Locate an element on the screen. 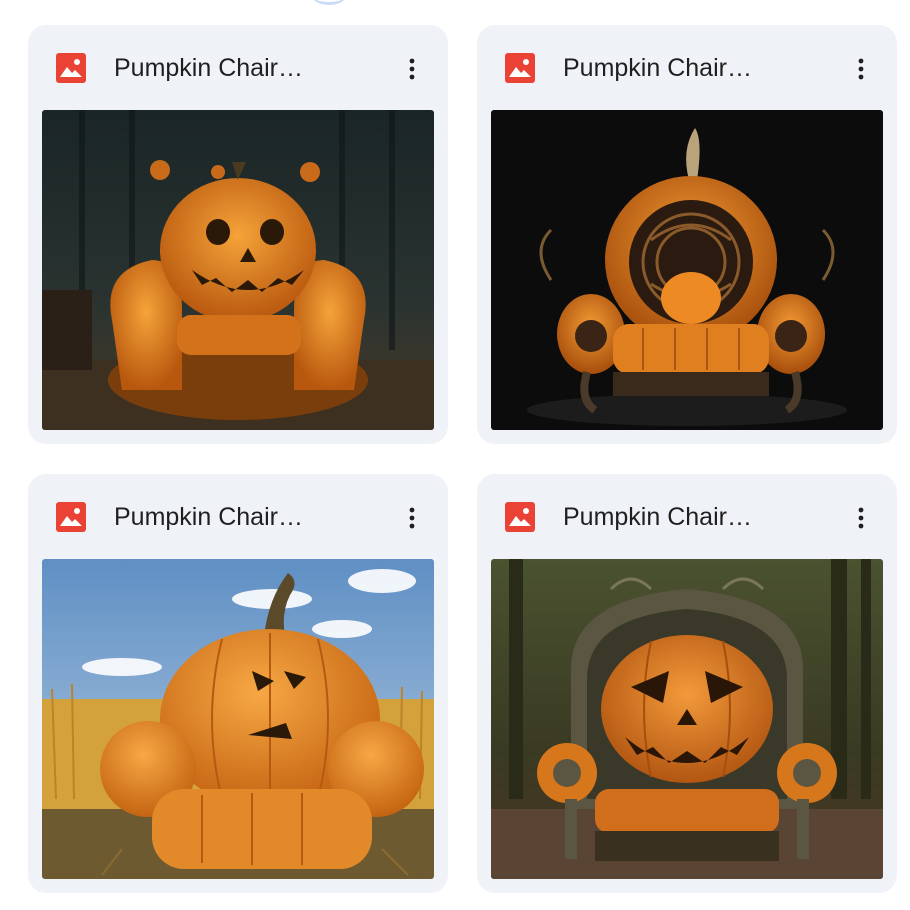 Image resolution: width=910 pixels, height=910 pixels. scroll-indicator is located at coordinates (329, 2).